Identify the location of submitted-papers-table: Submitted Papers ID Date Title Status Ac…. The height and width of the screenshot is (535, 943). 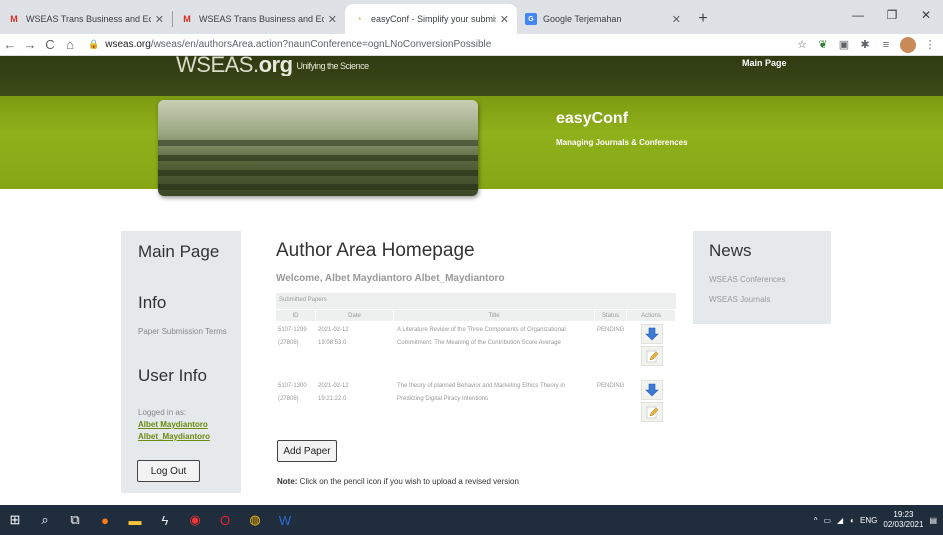
(476, 363).